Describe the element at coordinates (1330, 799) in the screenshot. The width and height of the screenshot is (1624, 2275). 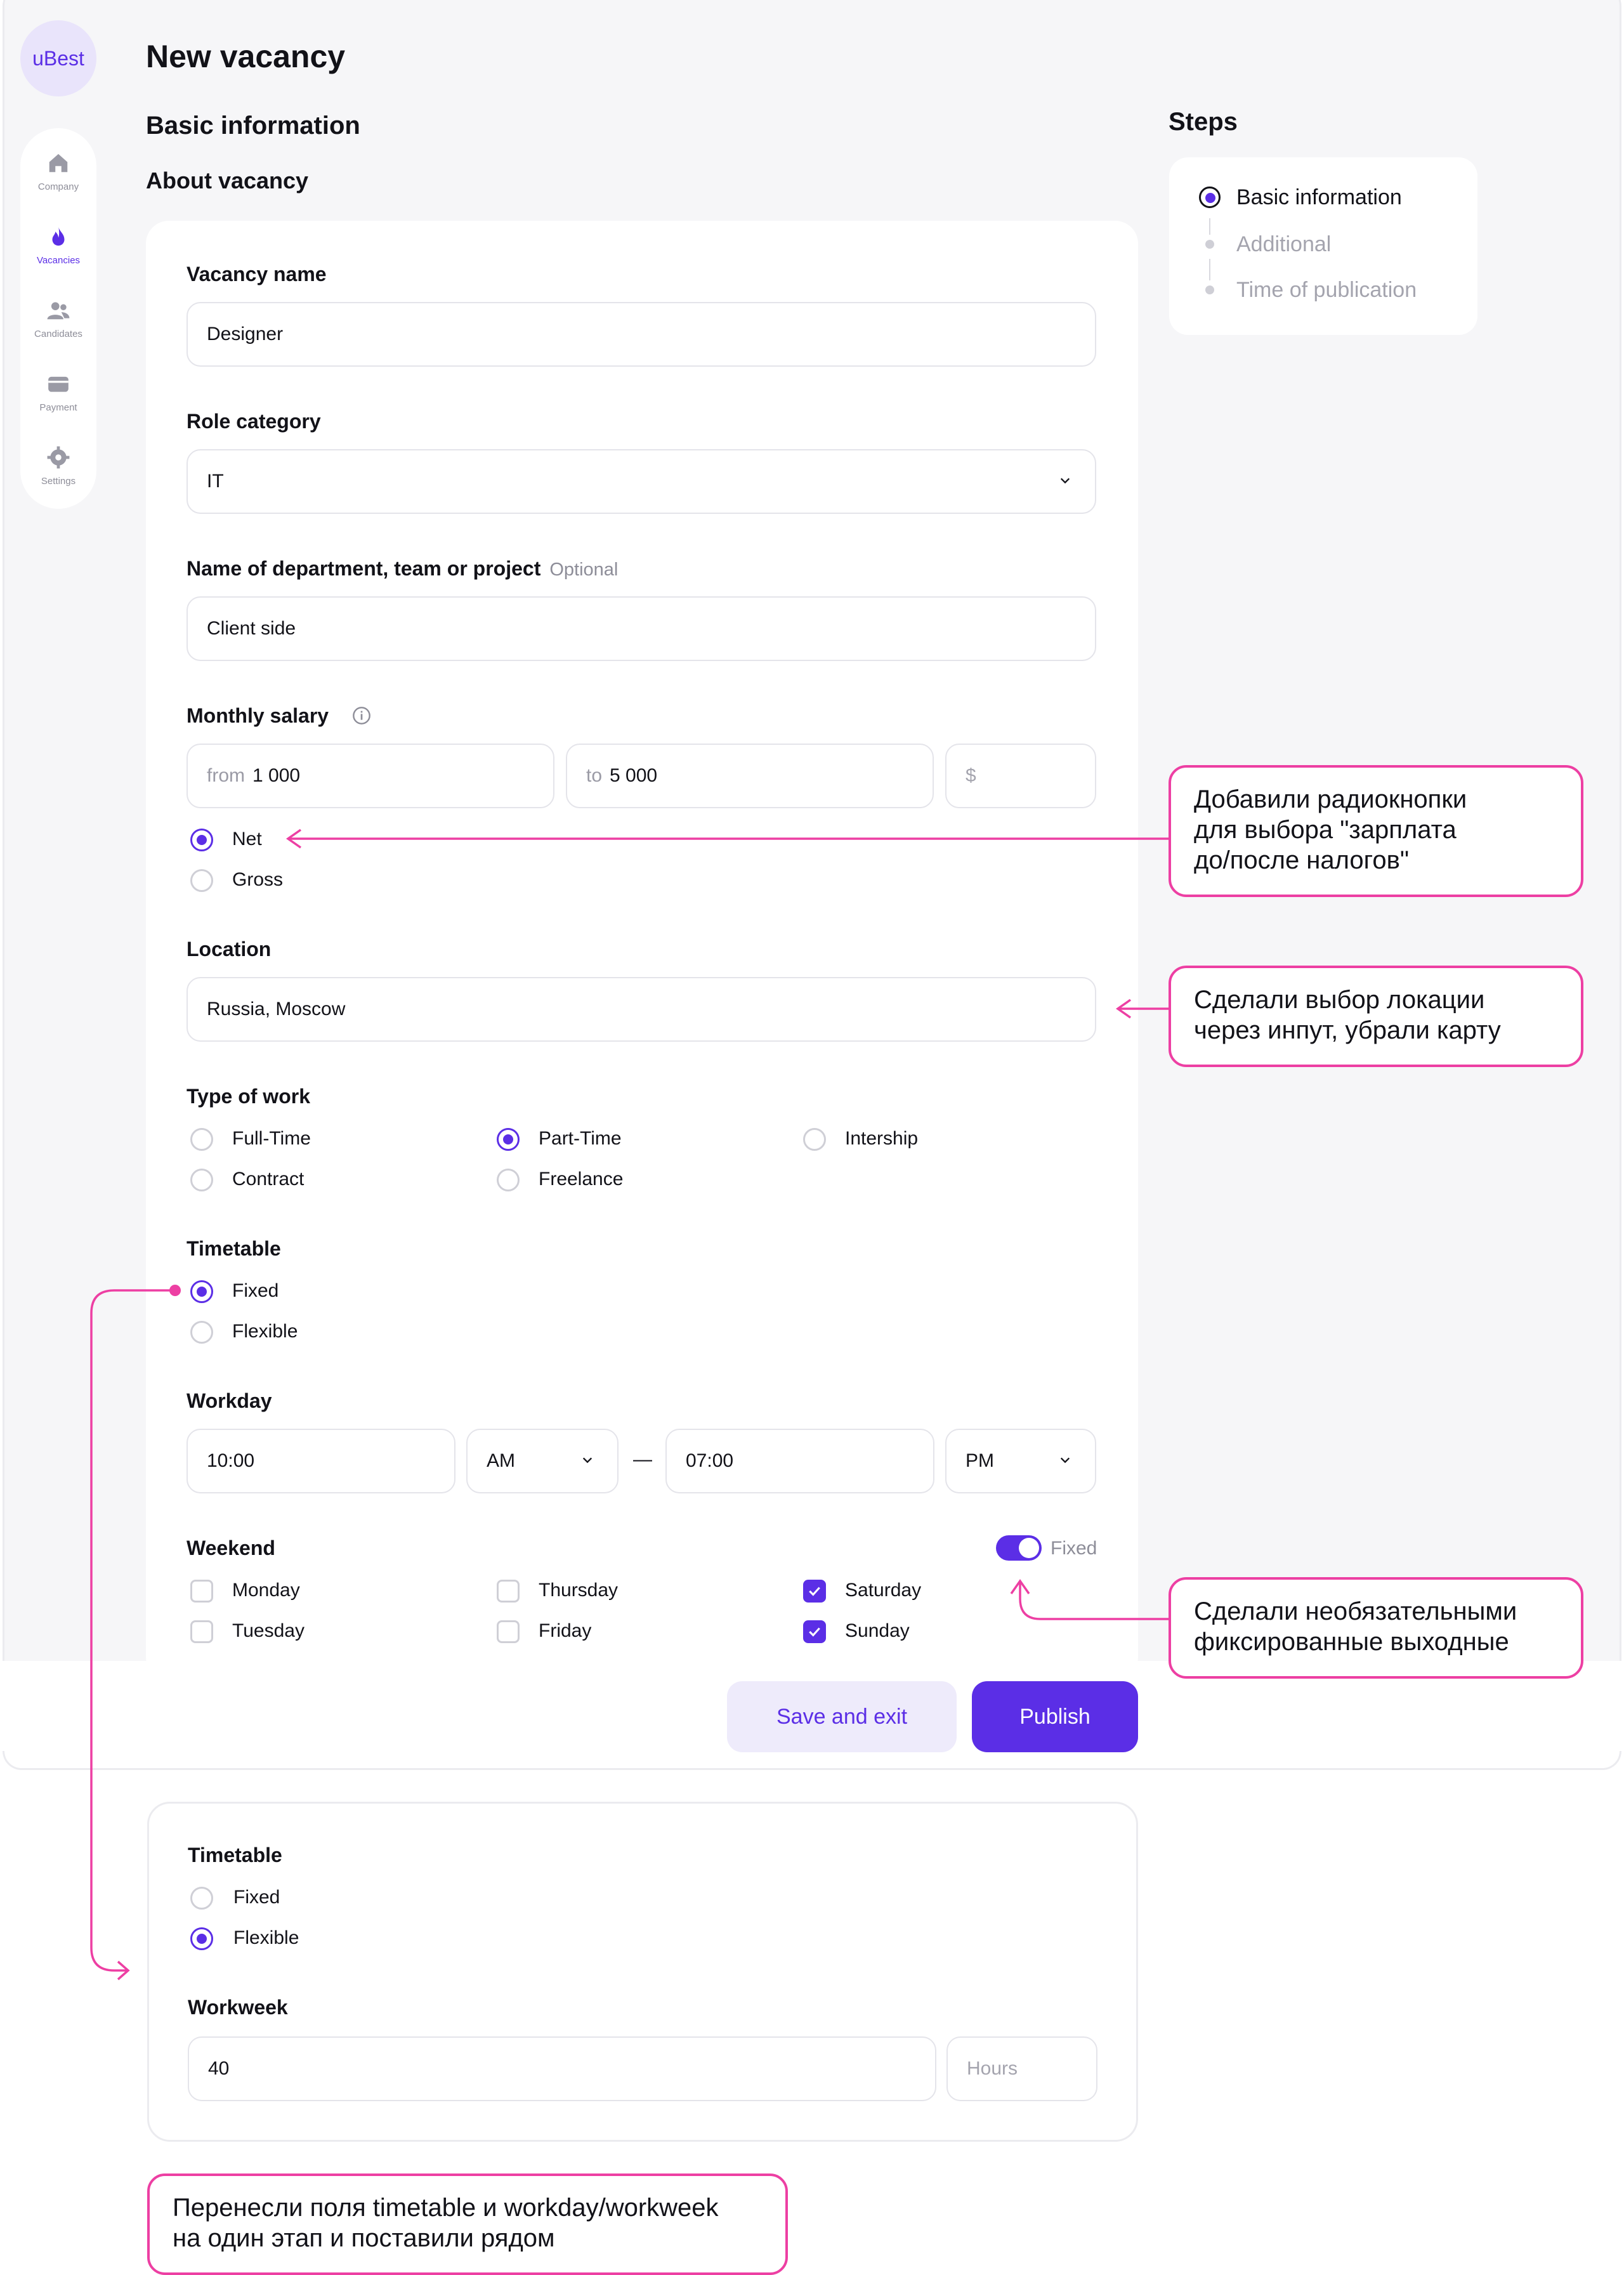
I see `annotation-line: Добавили радиокнопки` at that location.